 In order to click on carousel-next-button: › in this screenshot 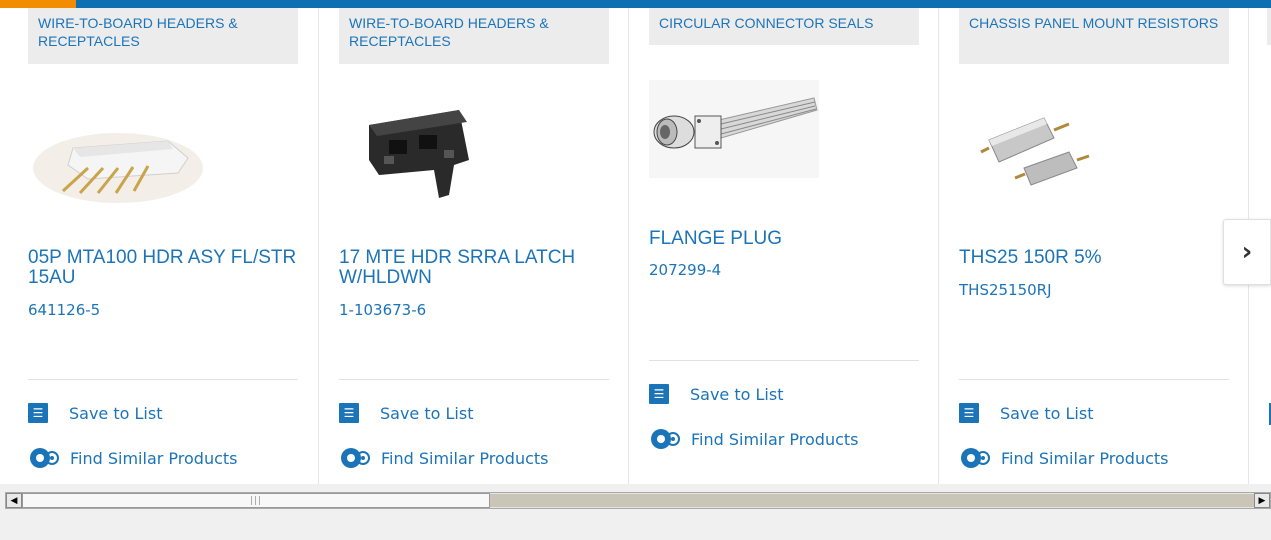, I will do `click(1247, 252)`.